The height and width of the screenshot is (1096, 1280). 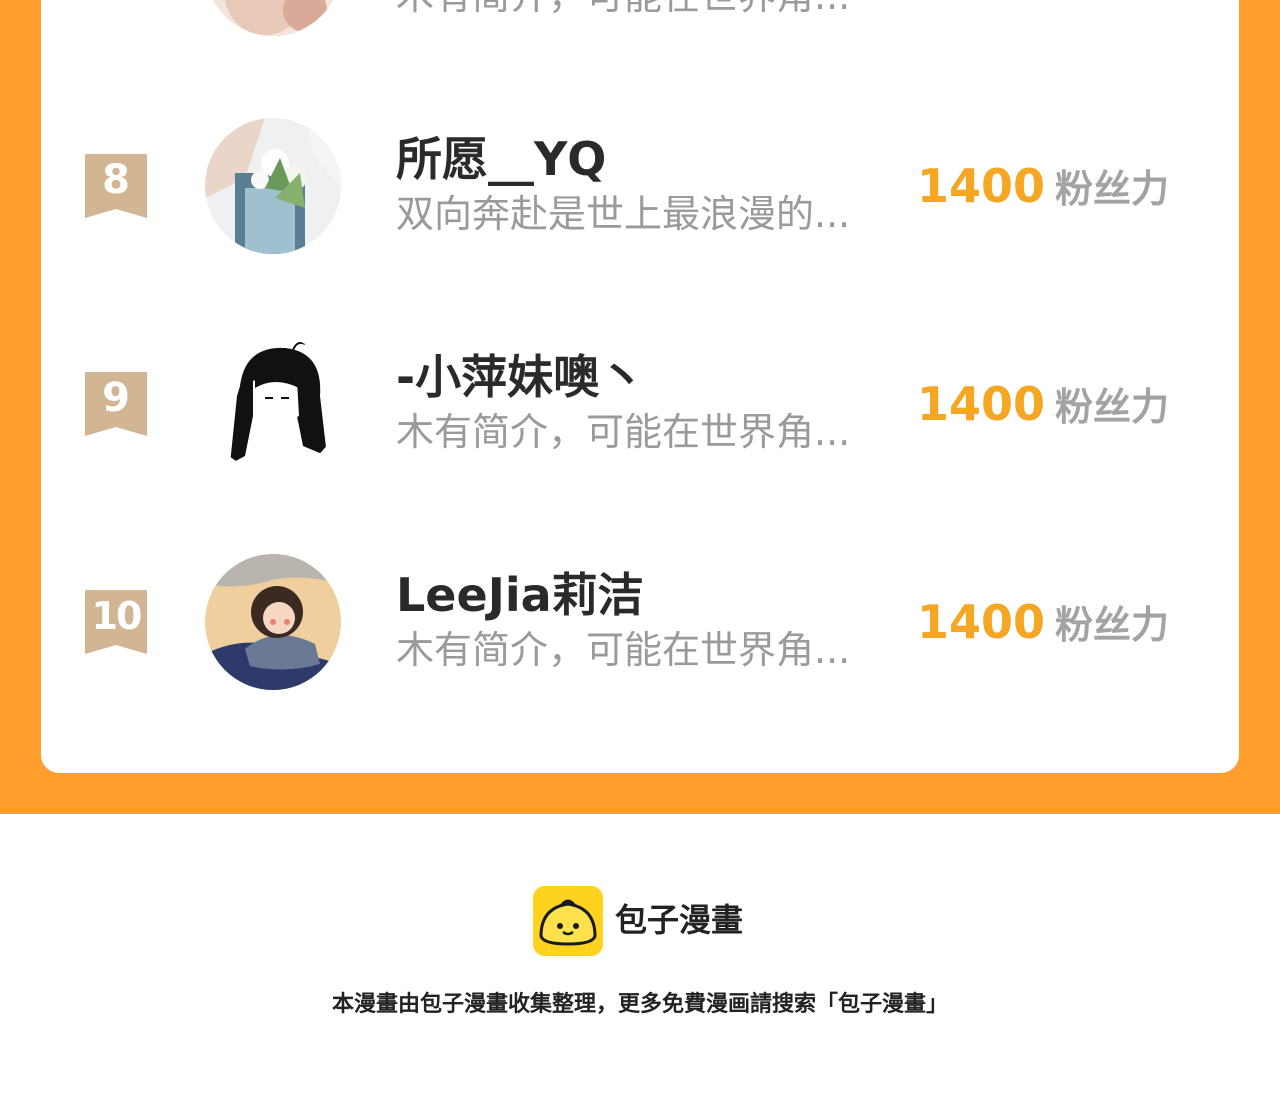 What do you see at coordinates (520, 595) in the screenshot?
I see `user-name: LeeJia莉洁` at bounding box center [520, 595].